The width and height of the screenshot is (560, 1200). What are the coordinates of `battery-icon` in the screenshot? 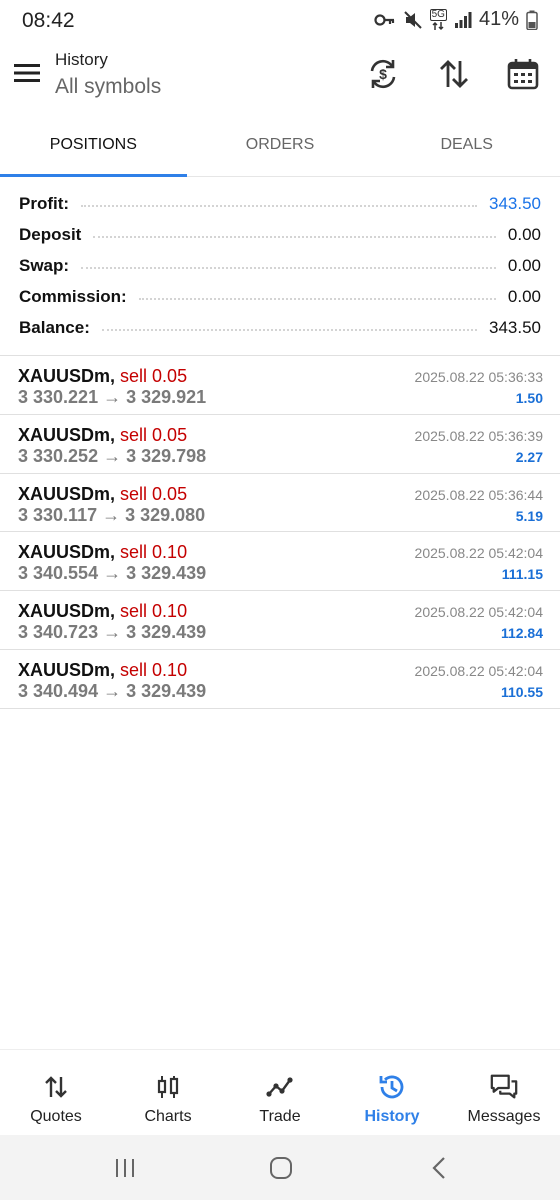 It's located at (532, 20).